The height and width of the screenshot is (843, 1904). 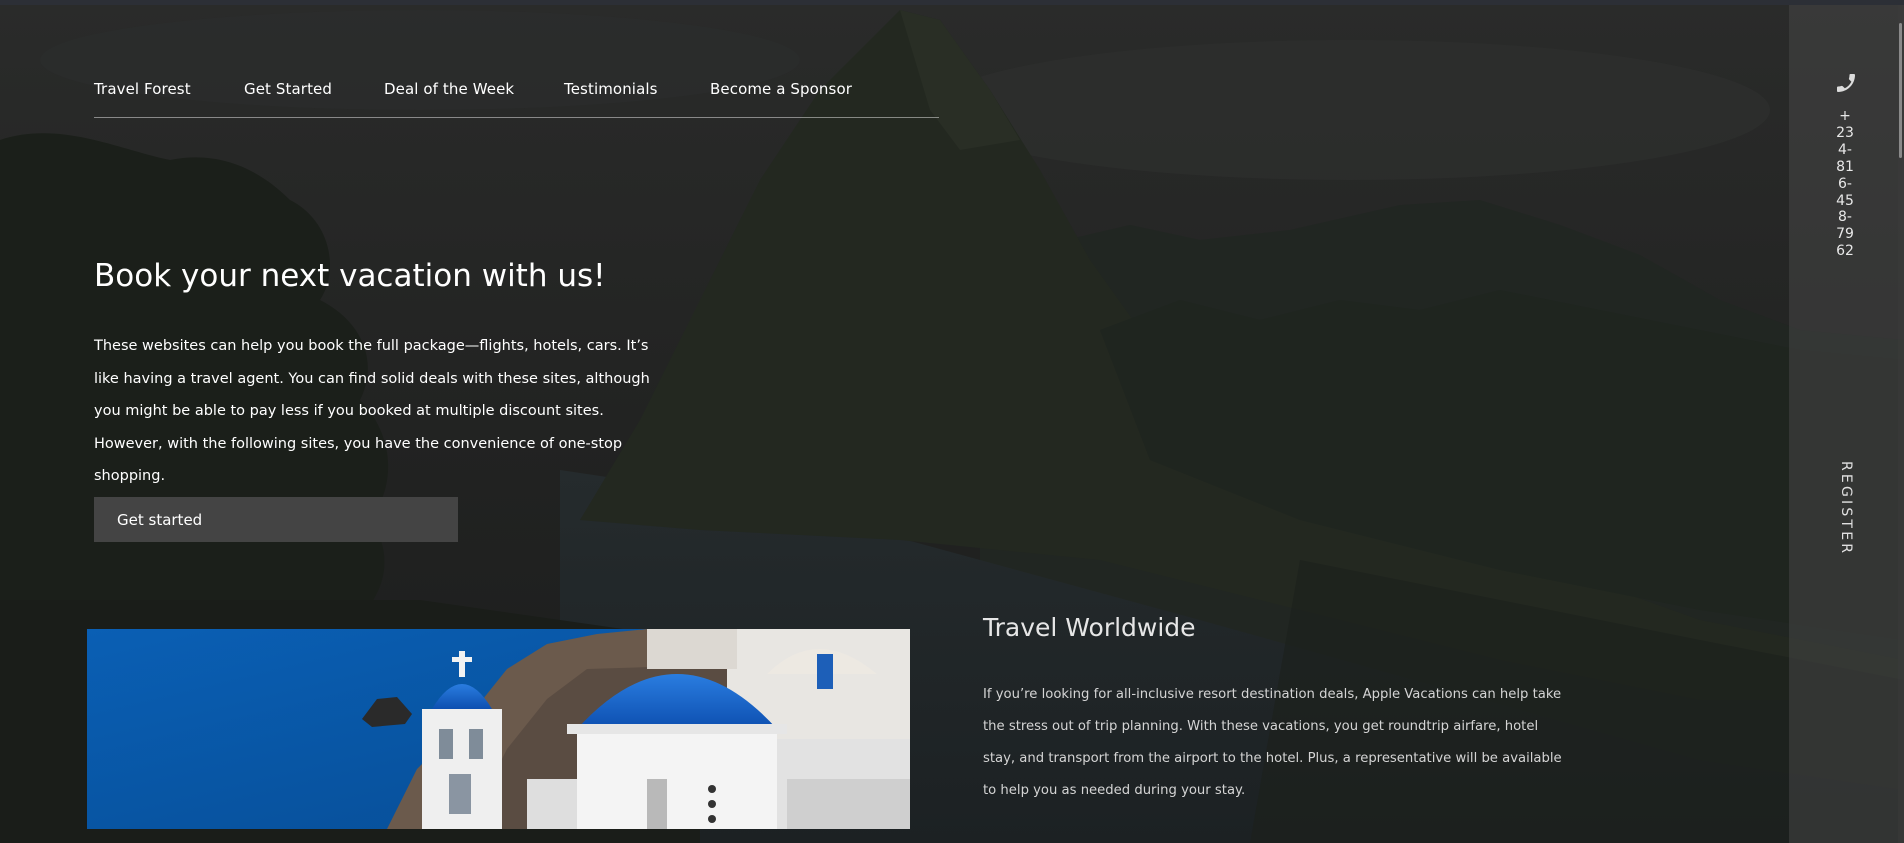 I want to click on register-label: REGISTER, so click(x=1846, y=509).